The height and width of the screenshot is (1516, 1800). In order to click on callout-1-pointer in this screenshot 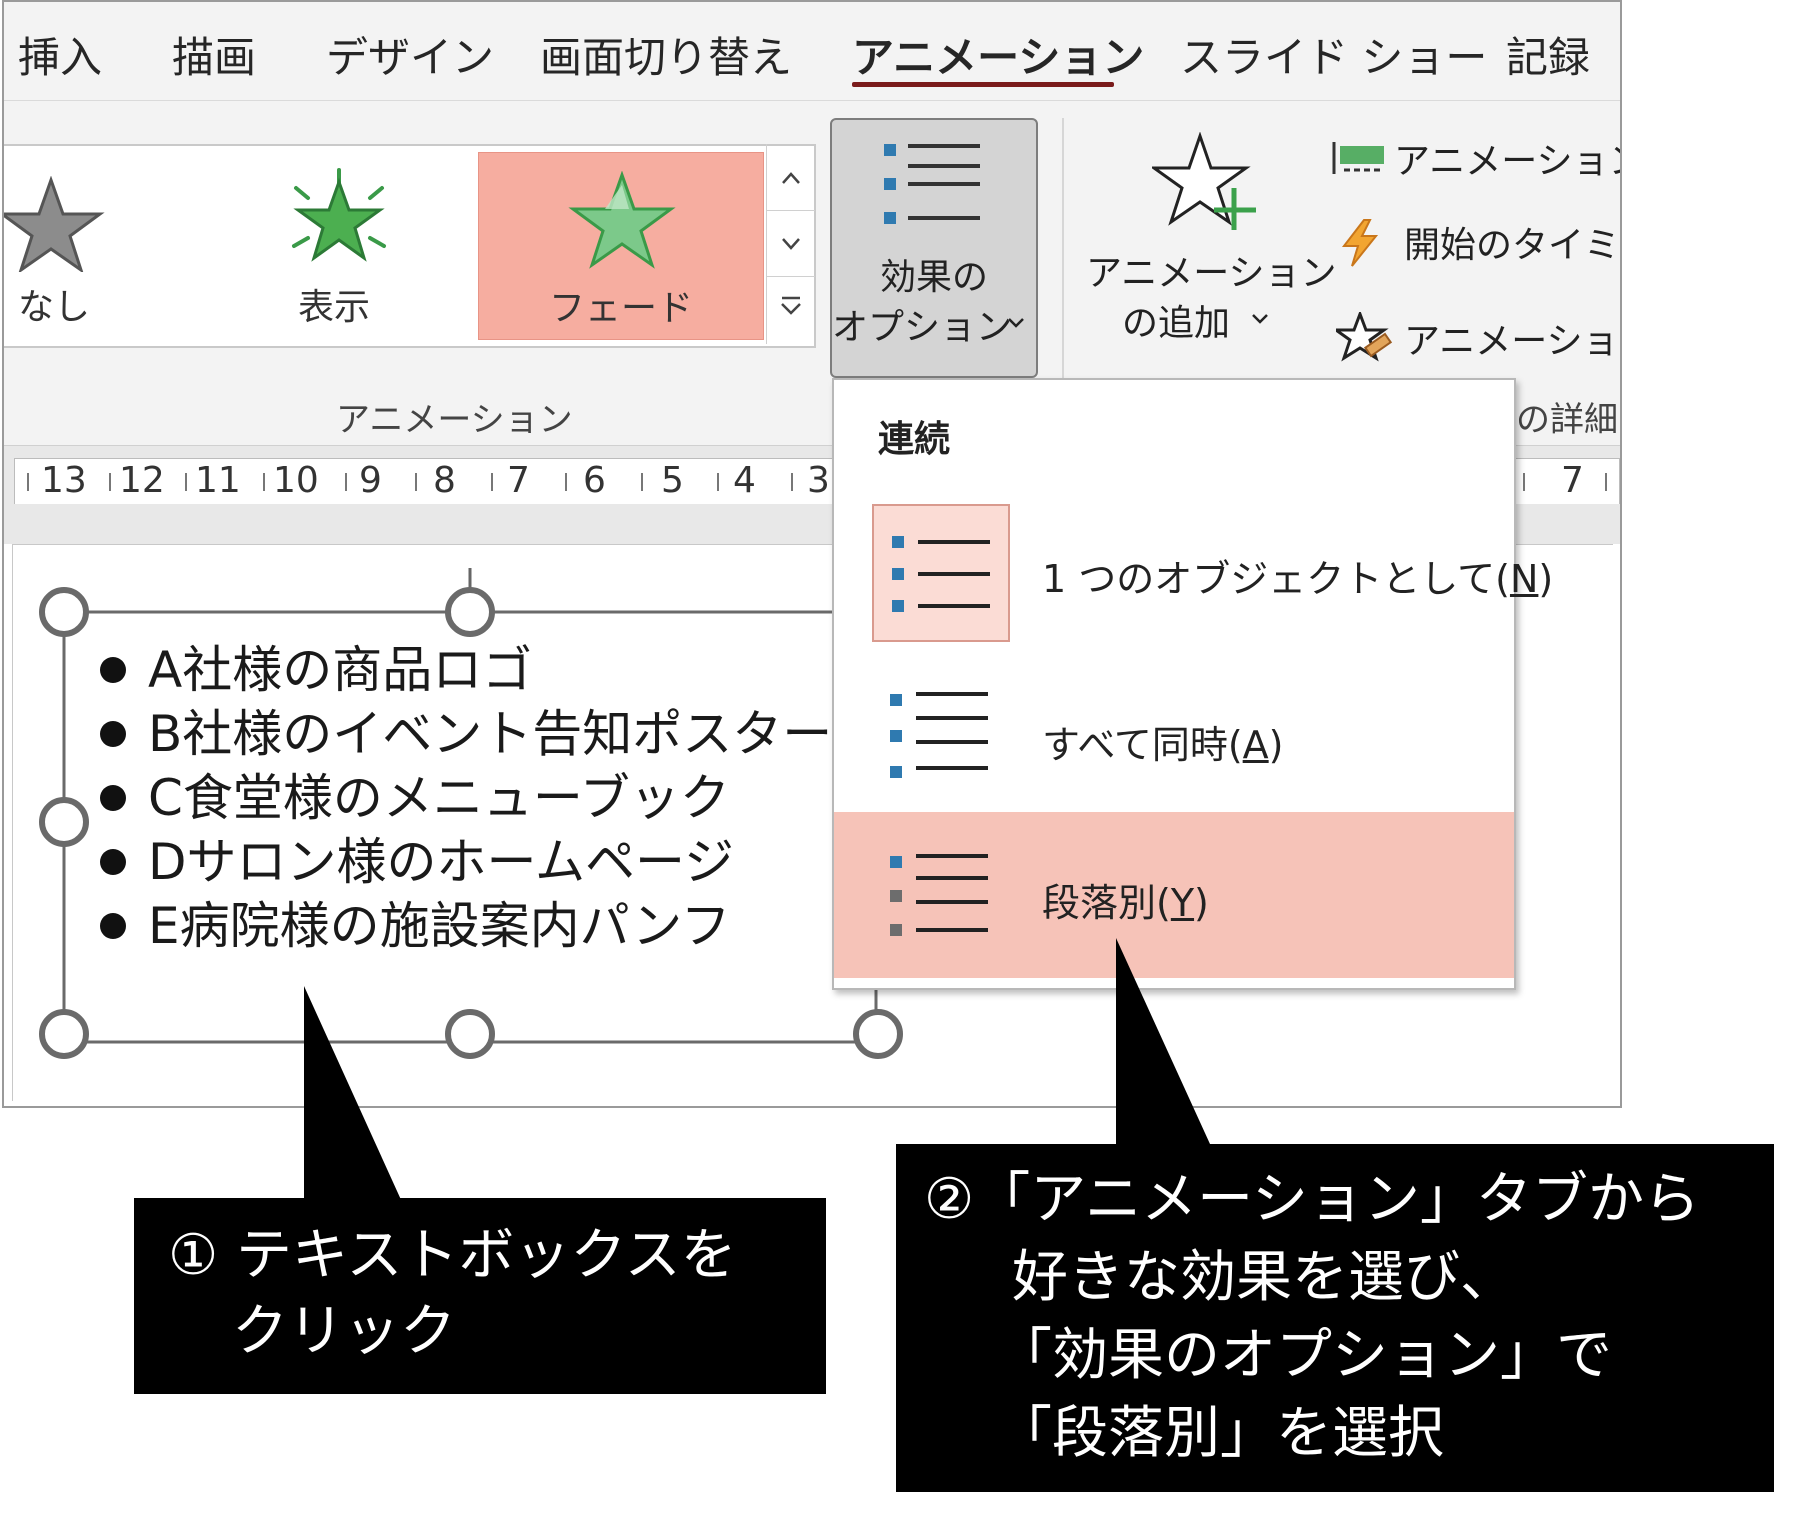, I will do `click(353, 1094)`.